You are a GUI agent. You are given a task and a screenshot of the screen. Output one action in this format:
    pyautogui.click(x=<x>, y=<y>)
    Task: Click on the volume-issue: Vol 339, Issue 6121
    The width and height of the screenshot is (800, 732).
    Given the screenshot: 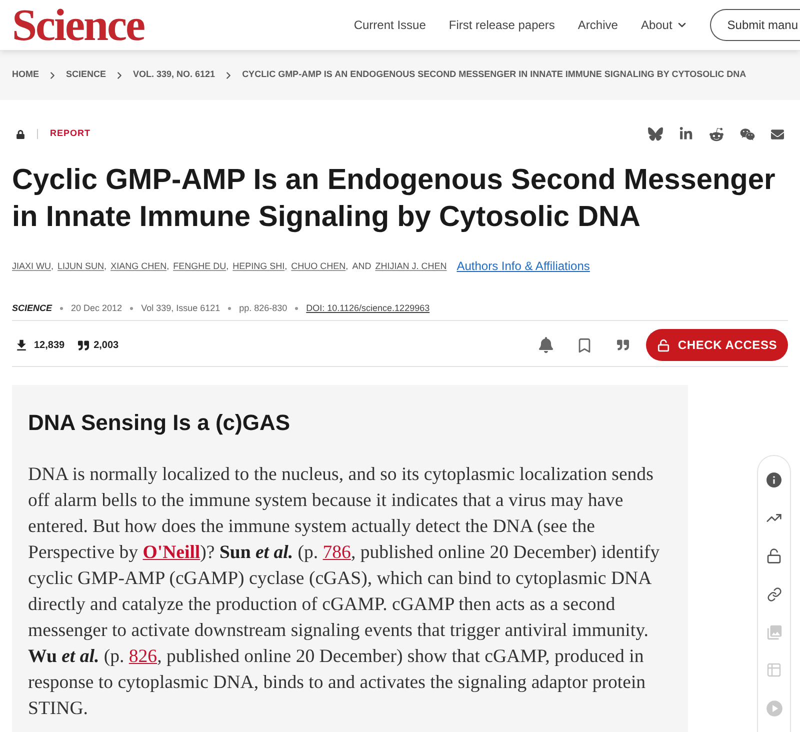 What is the action you would take?
    pyautogui.click(x=180, y=308)
    